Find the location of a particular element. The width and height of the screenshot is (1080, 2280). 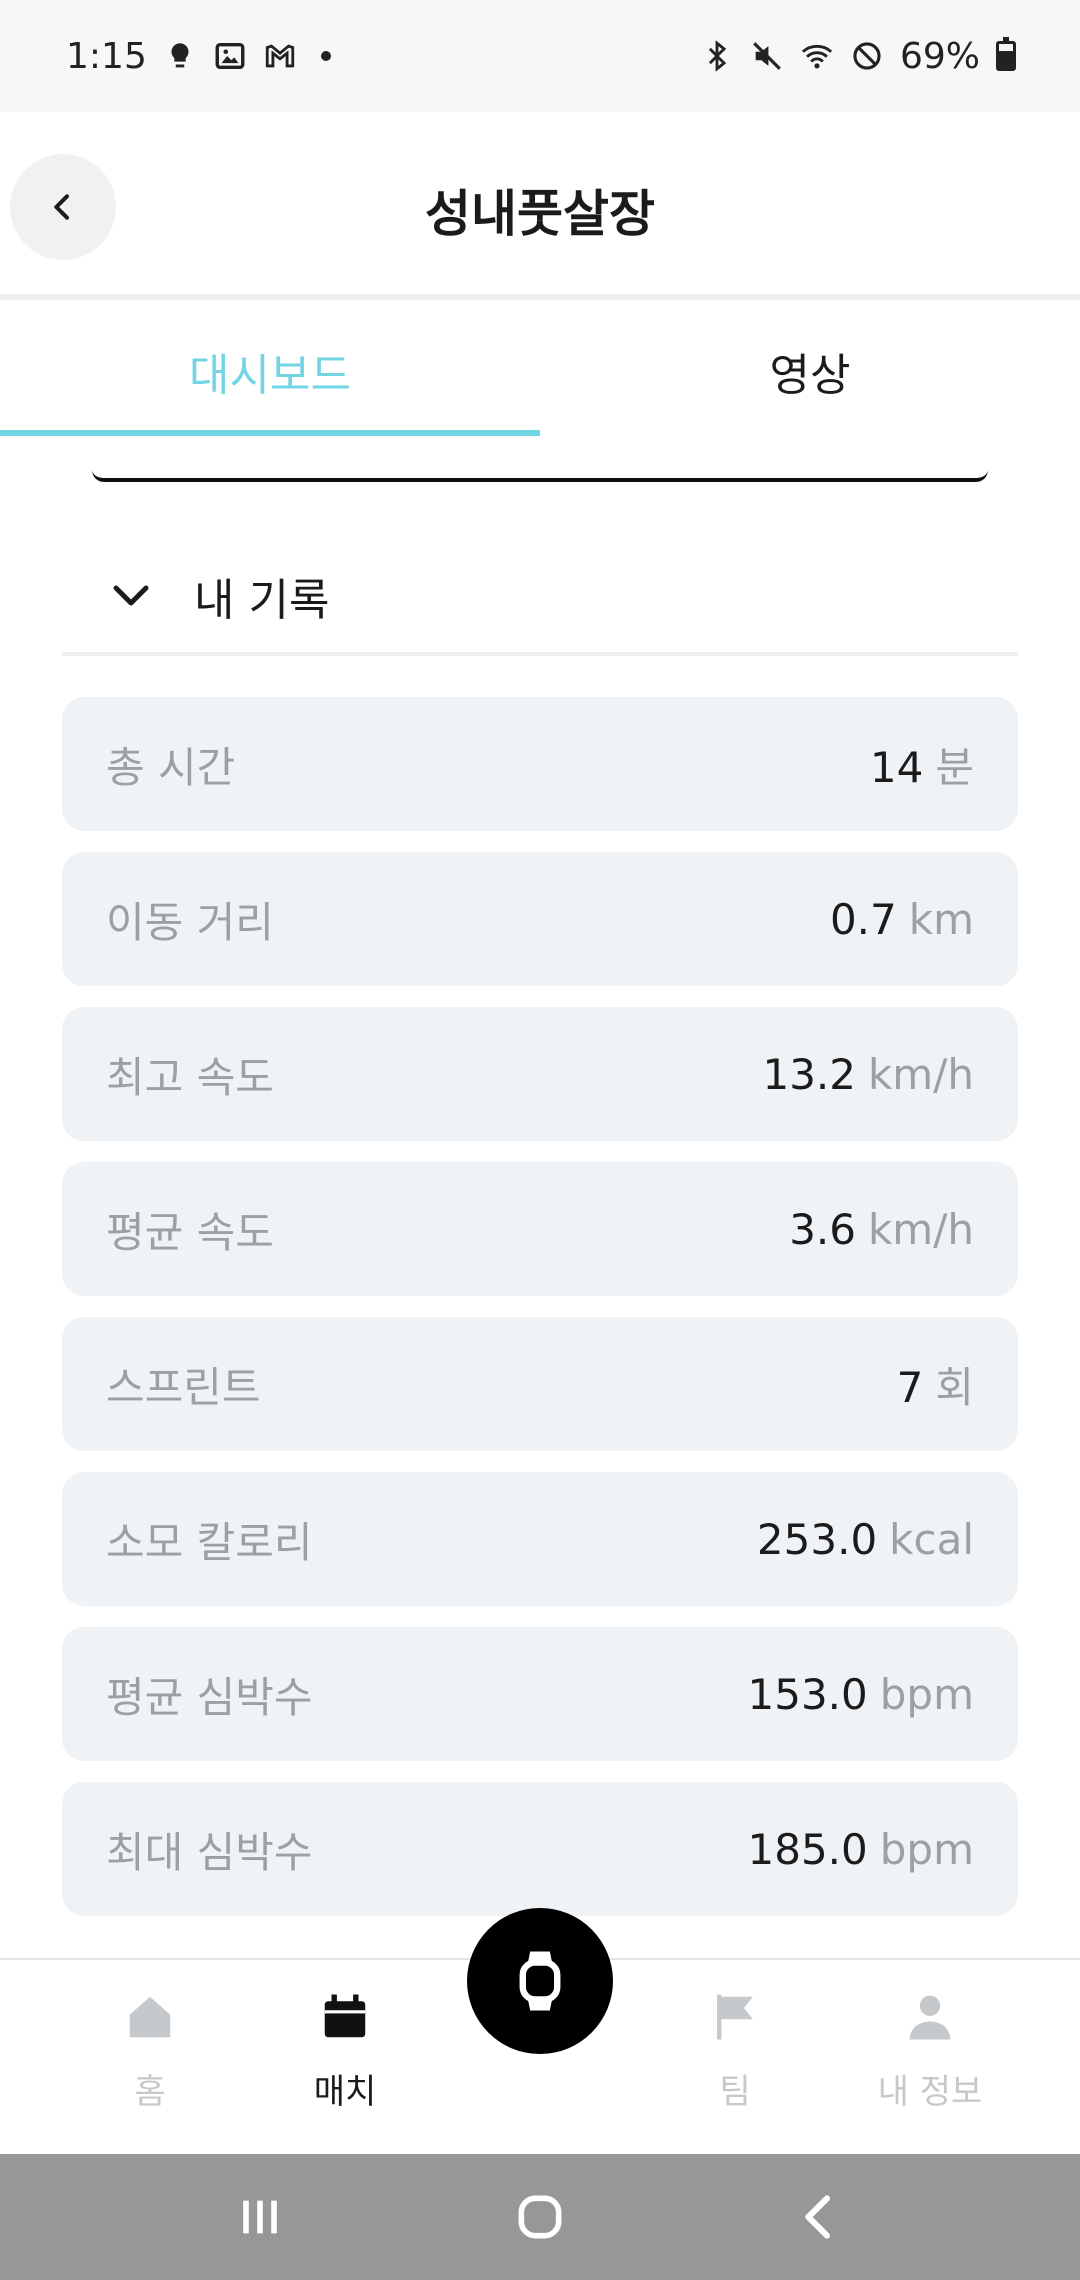

app-header: 성내풋살장 is located at coordinates (540, 206).